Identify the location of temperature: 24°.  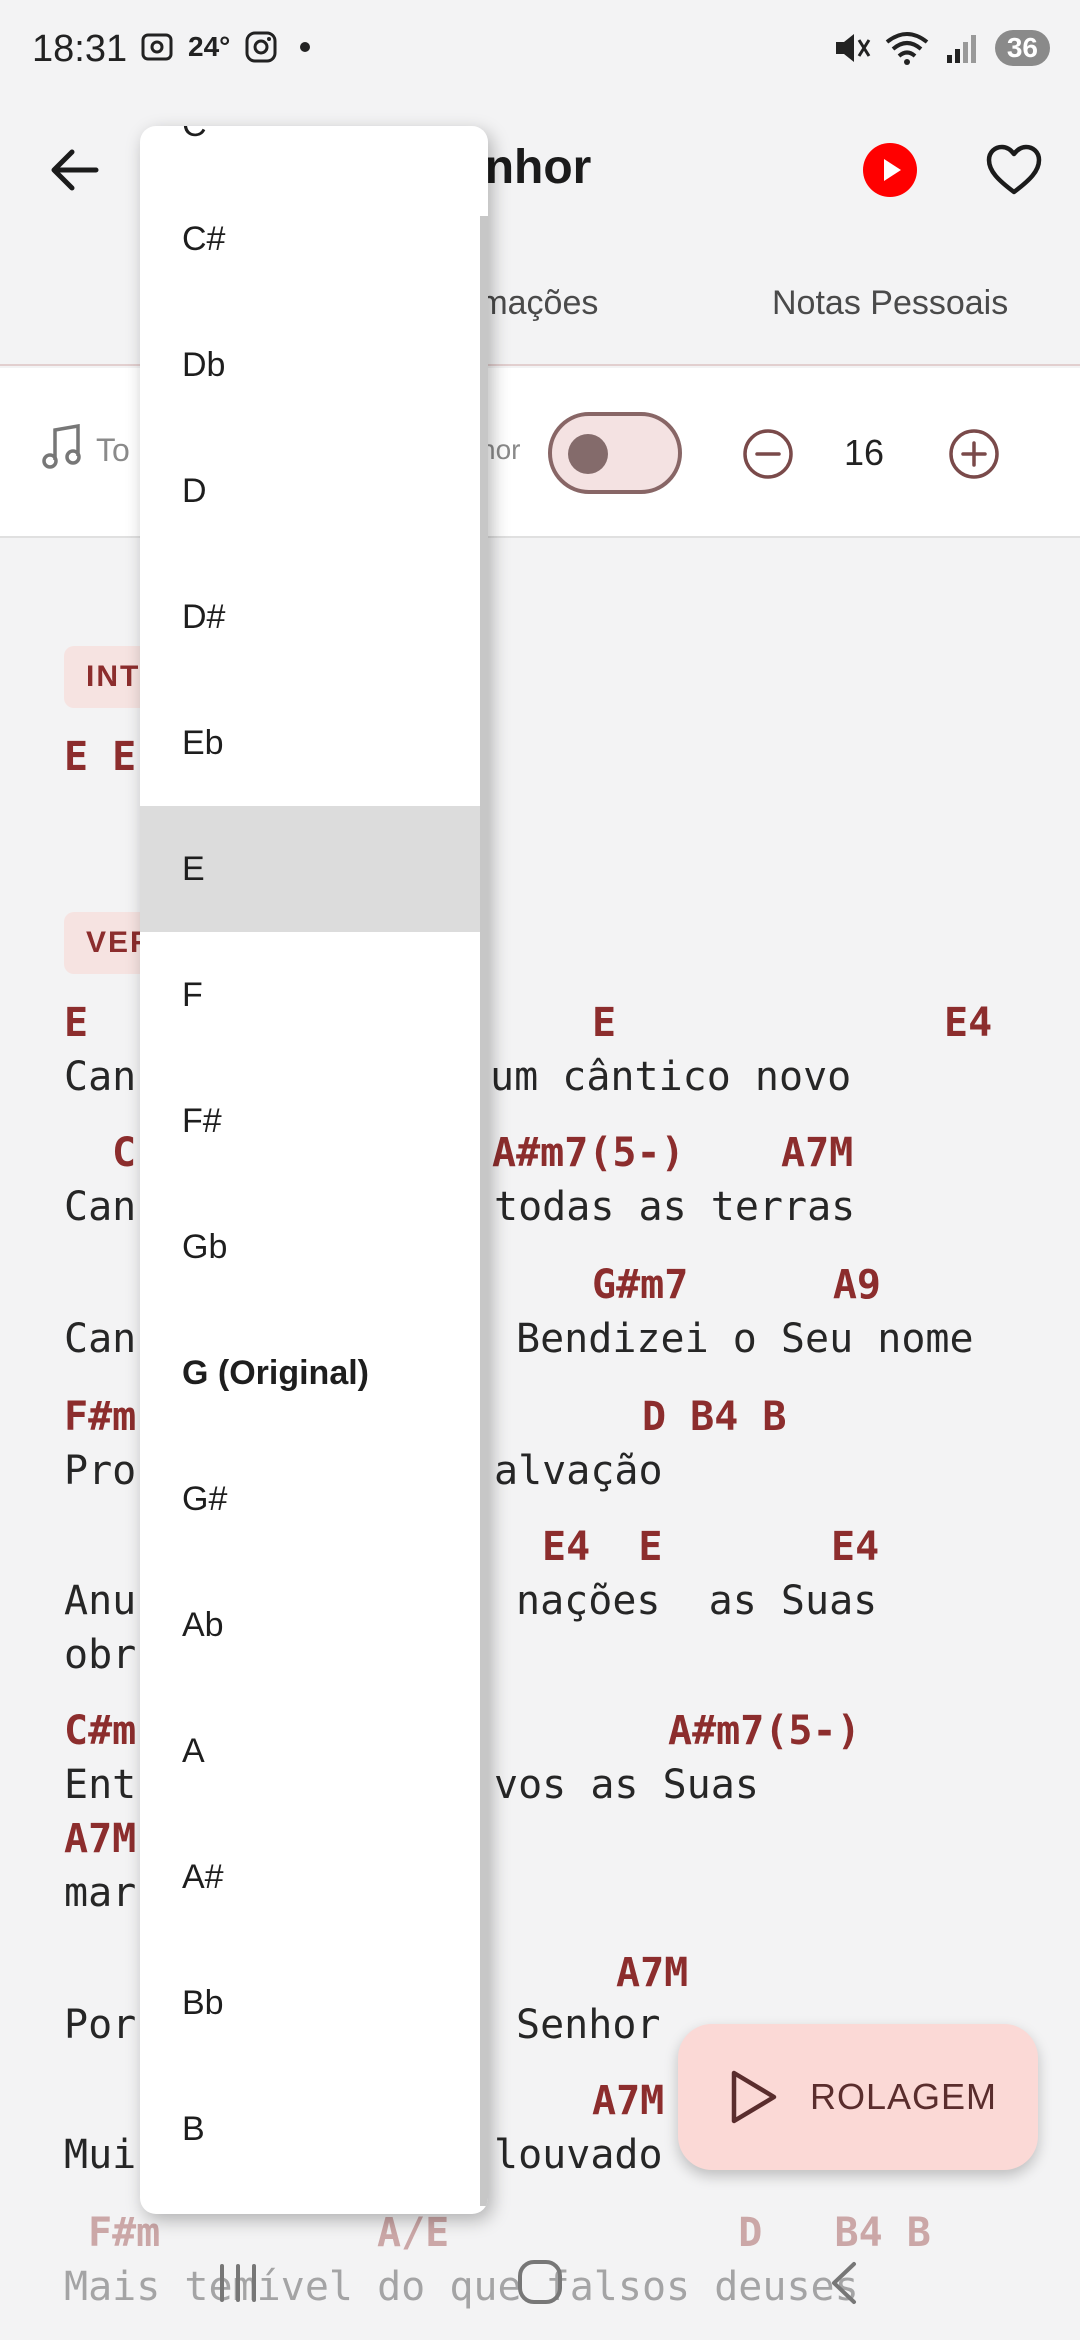
(209, 46).